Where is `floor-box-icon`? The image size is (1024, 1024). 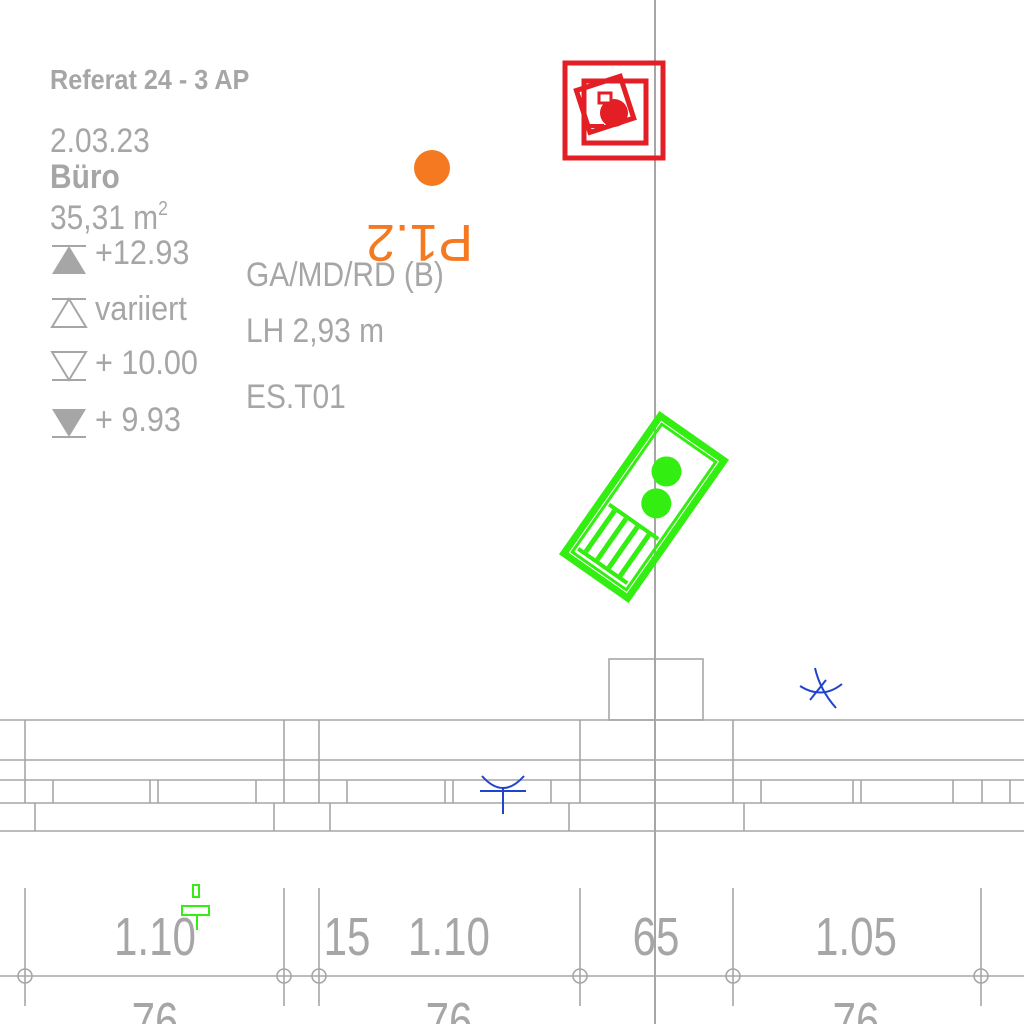 floor-box-icon is located at coordinates (644, 507).